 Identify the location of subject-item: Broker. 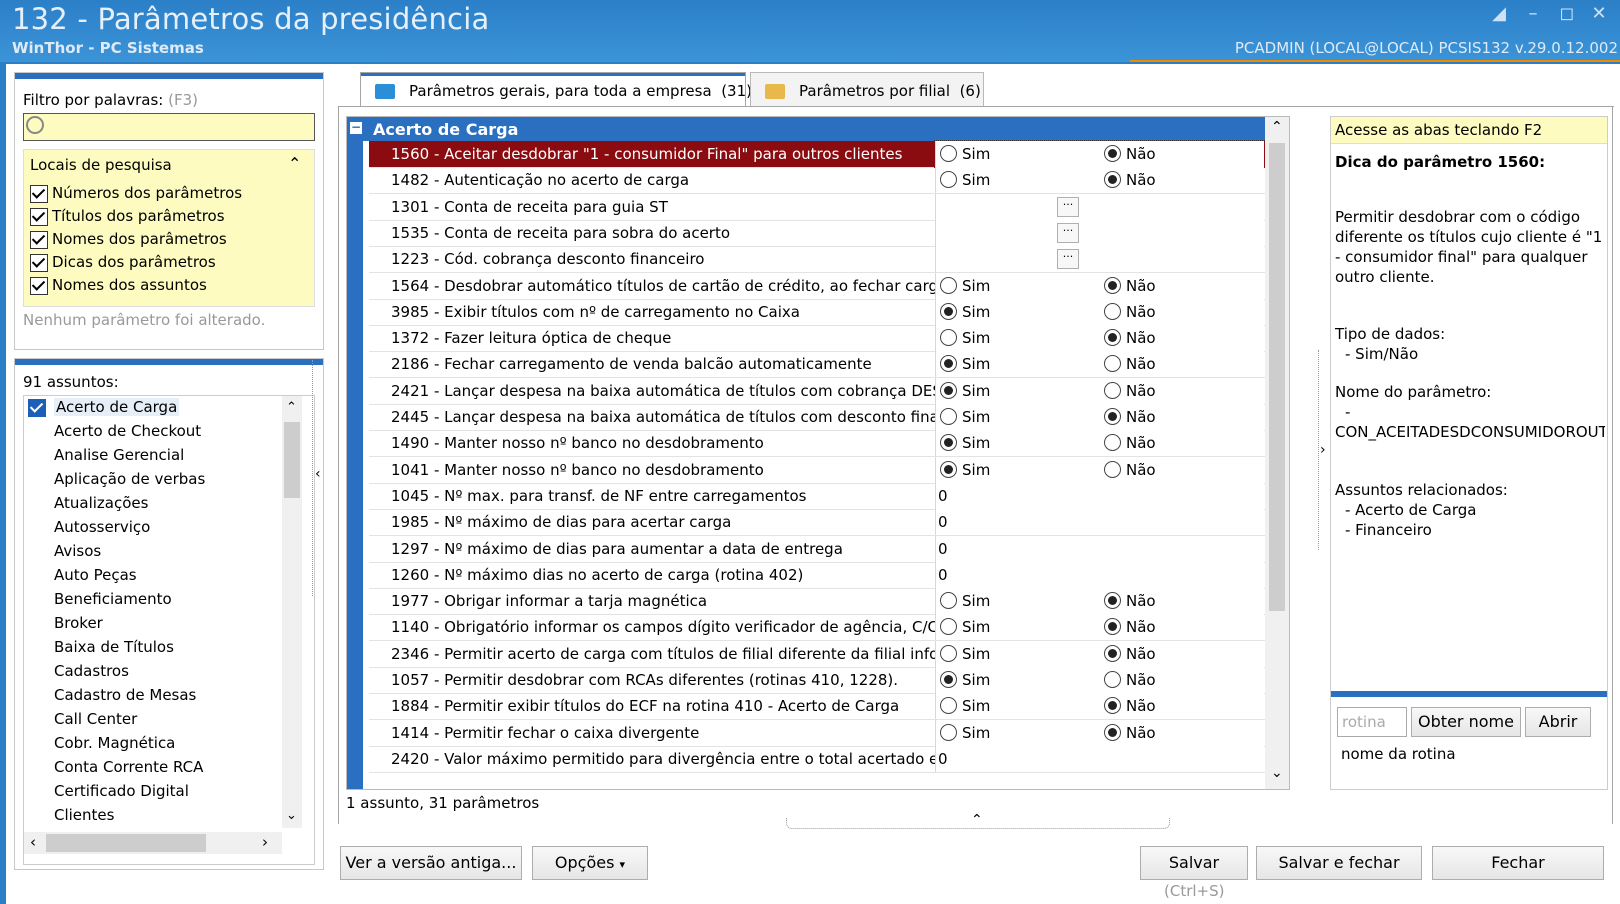
(63, 625).